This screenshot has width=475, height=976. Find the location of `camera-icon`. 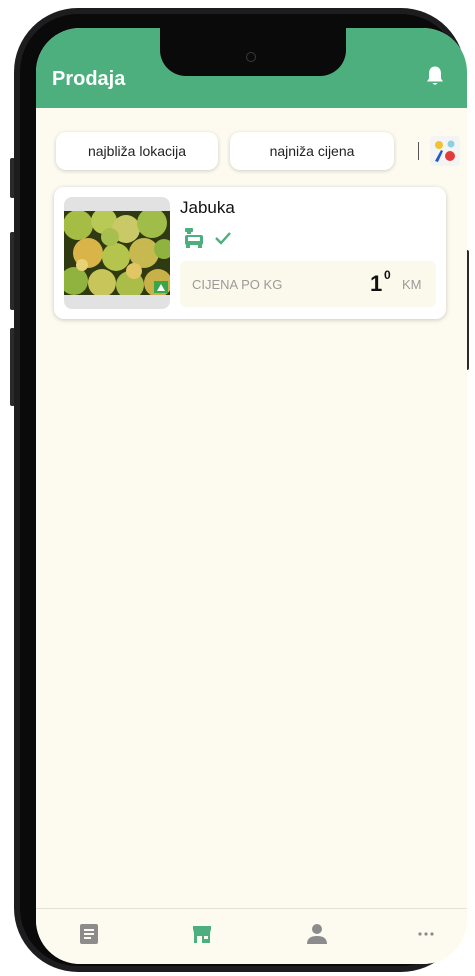

camera-icon is located at coordinates (251, 57).